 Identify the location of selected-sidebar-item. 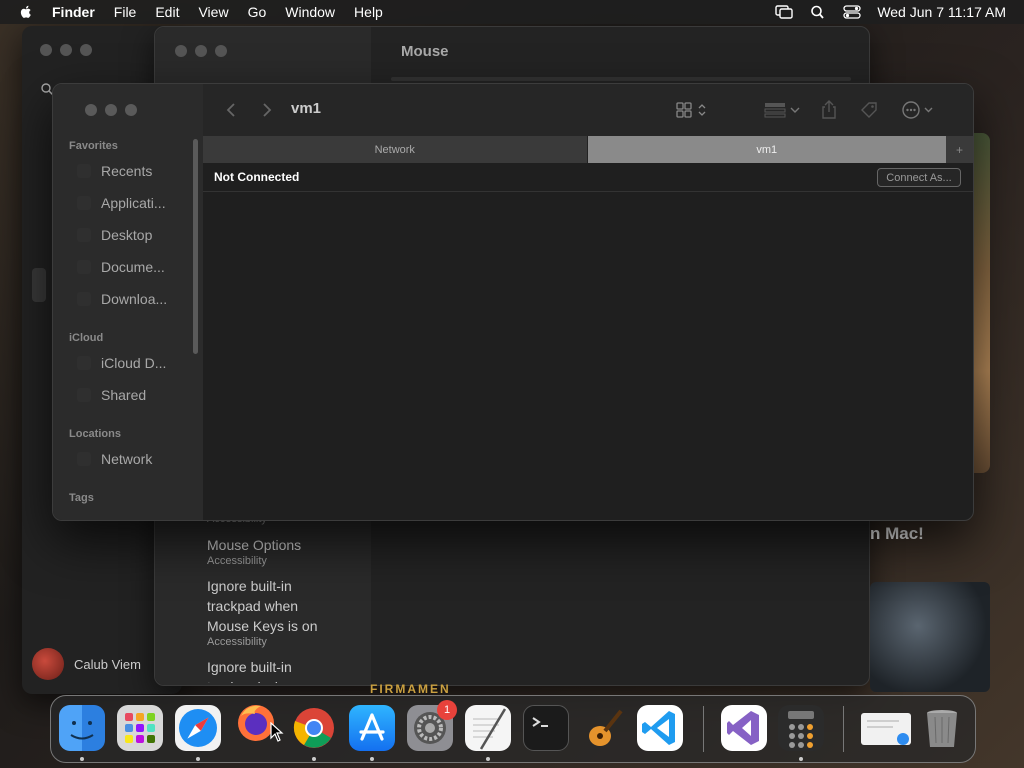
(39, 285).